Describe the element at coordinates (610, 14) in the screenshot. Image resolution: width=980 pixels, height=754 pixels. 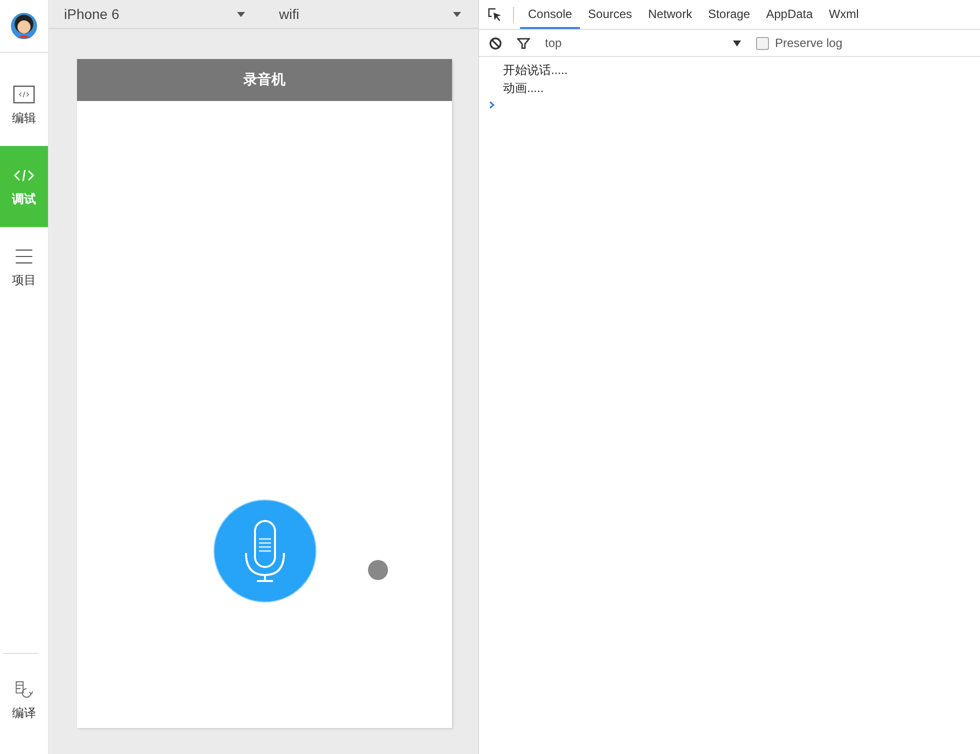
I see `devtools-tab: Sources` at that location.